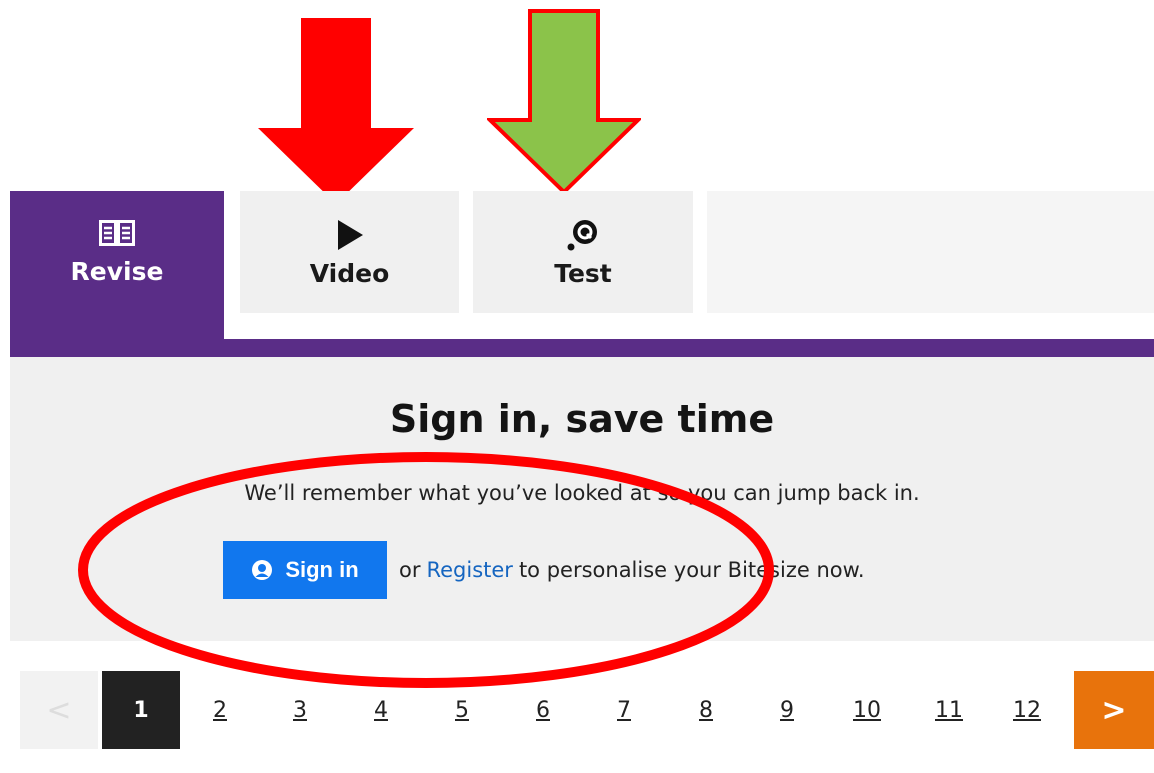 Image resolution: width=1154 pixels, height=773 pixels. I want to click on page-link-11: 11, so click(949, 710).